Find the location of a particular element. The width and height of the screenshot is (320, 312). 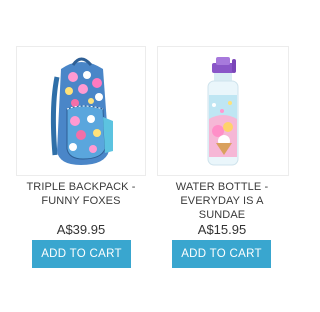

backpack-image is located at coordinates (81, 111).